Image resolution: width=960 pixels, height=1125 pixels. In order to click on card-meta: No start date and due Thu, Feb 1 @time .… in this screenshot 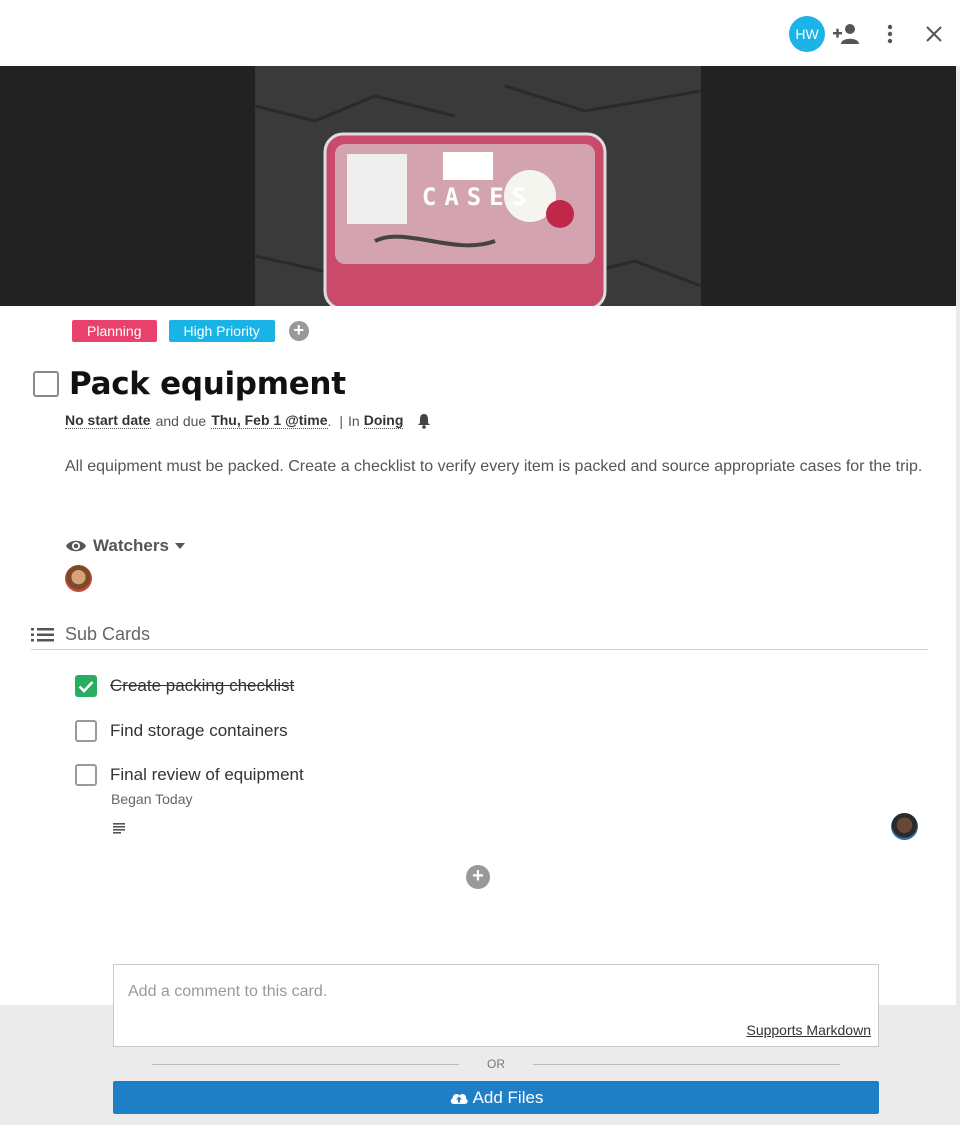, I will do `click(248, 420)`.